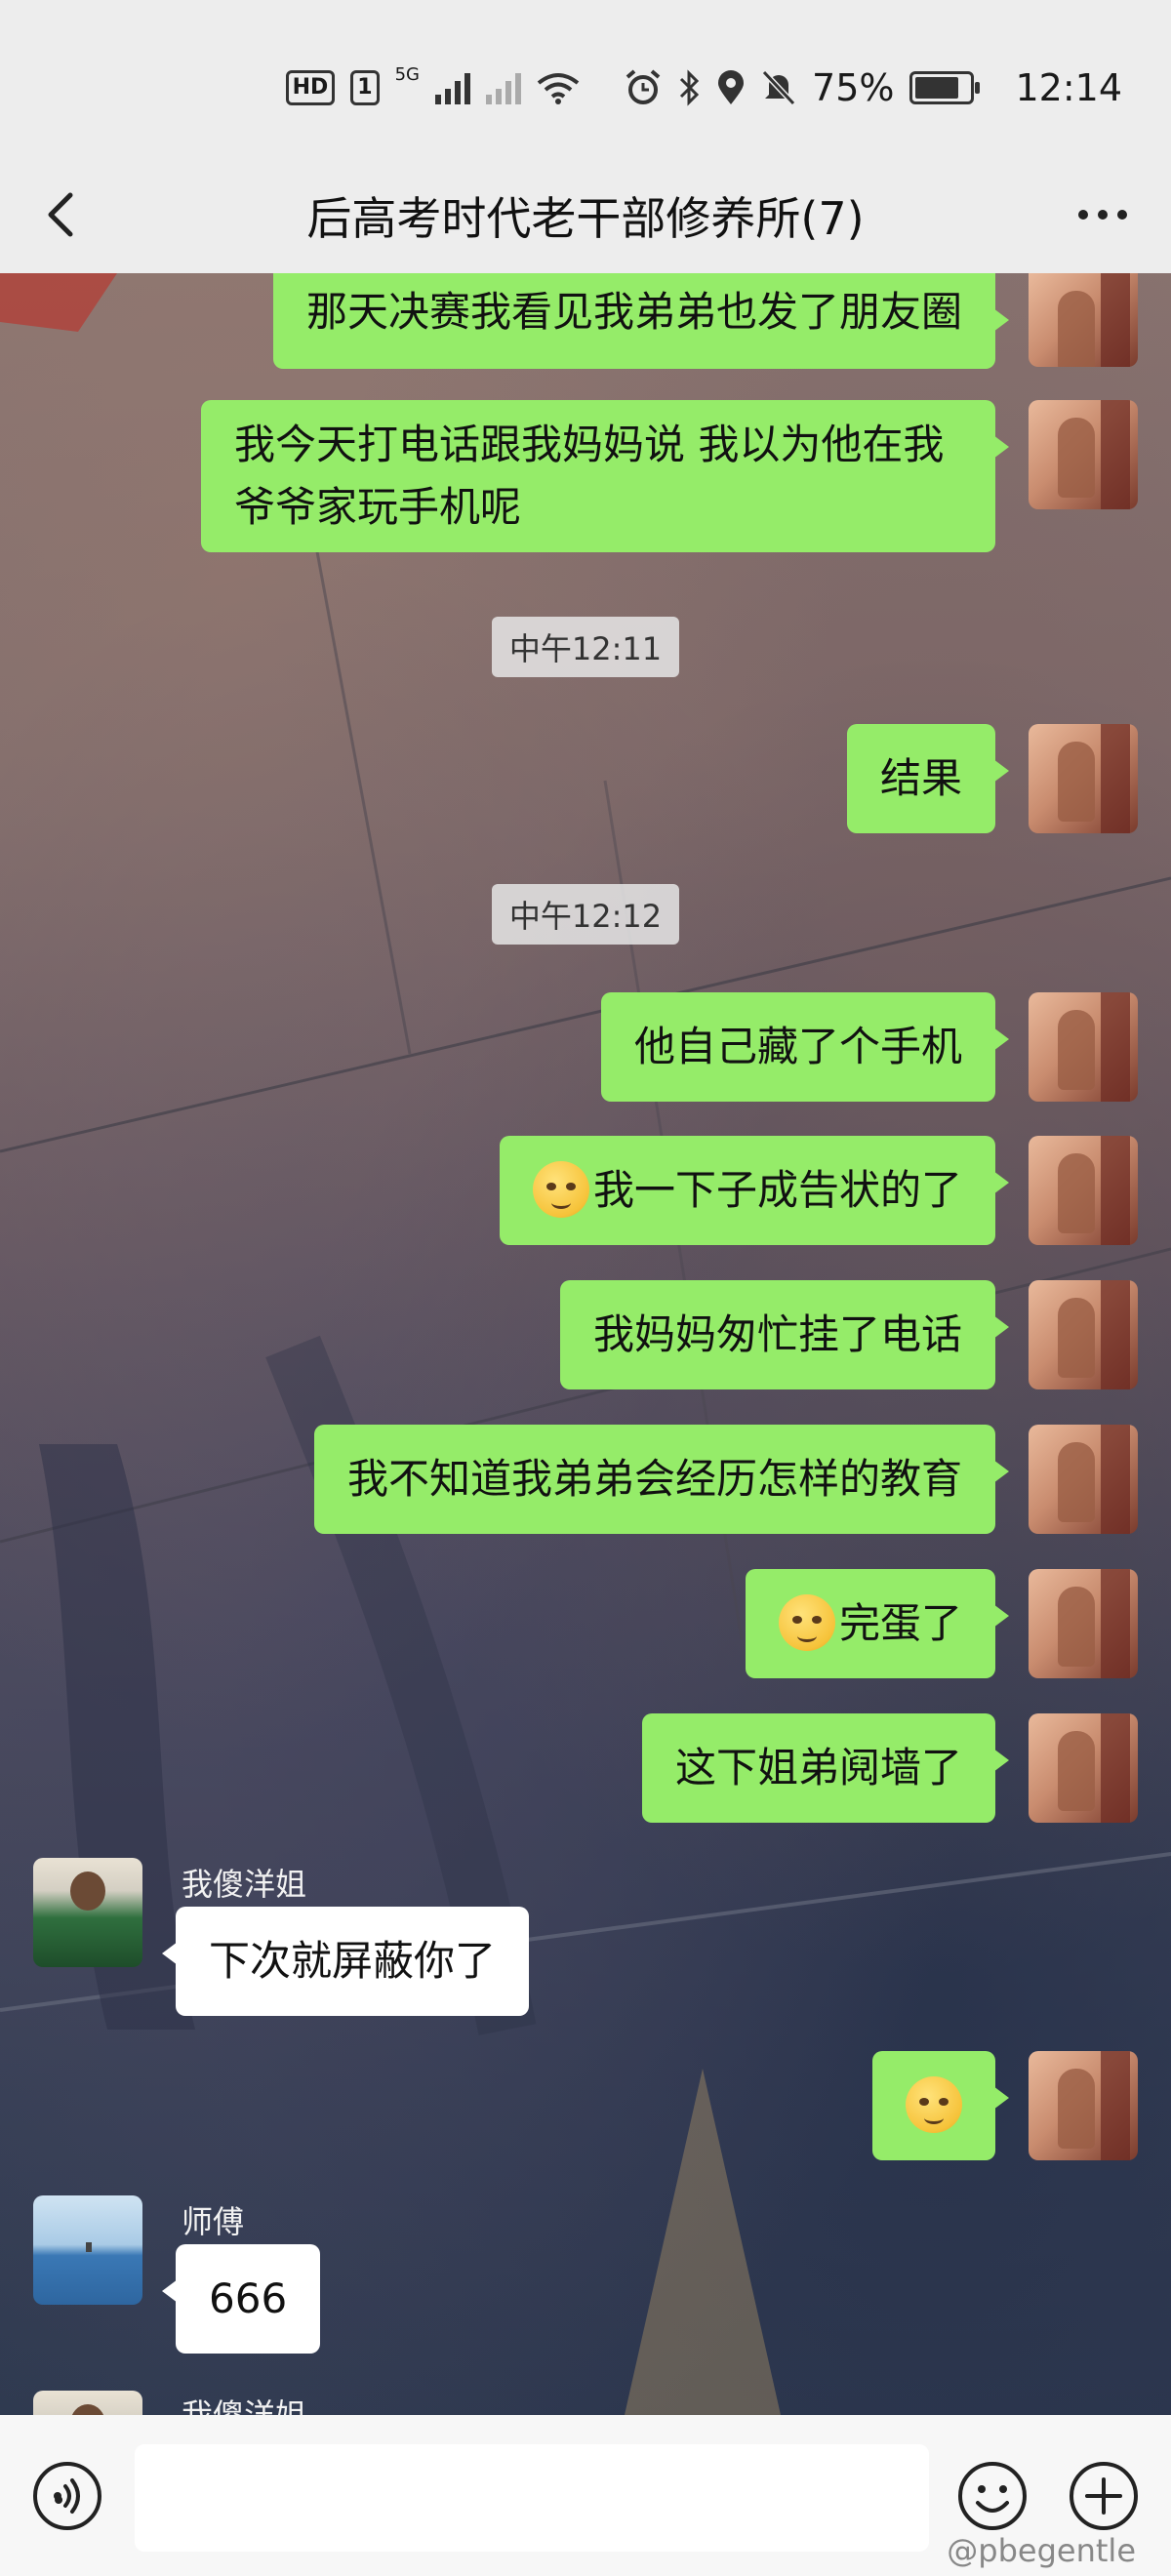 This screenshot has height=2576, width=1171. I want to click on wifi-icon, so click(558, 88).